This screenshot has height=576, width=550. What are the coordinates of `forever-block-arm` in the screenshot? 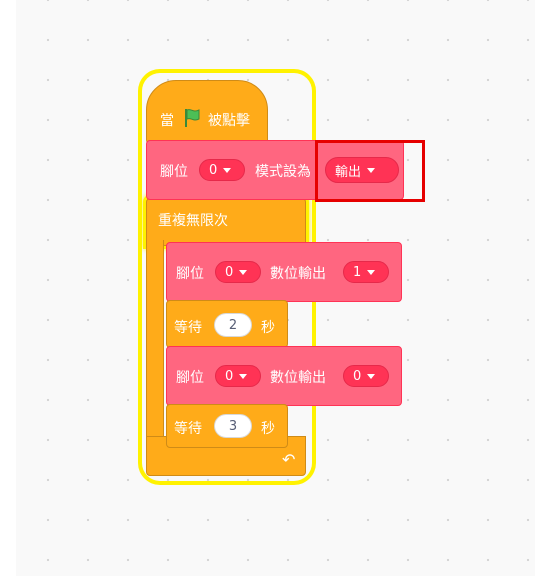 It's located at (155, 338).